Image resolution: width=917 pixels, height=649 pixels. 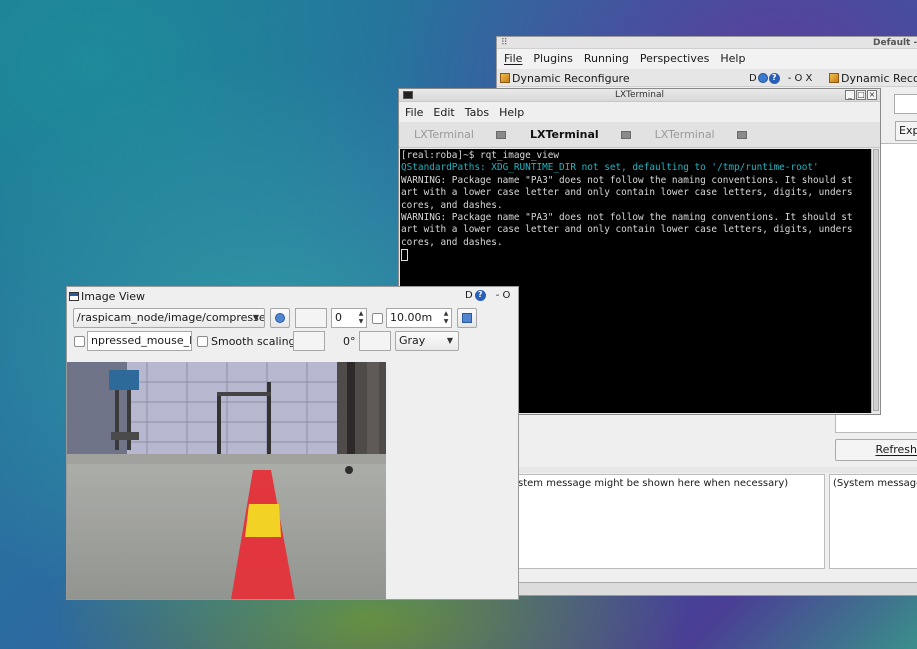 I want to click on refresh-icon, so click(x=280, y=318).